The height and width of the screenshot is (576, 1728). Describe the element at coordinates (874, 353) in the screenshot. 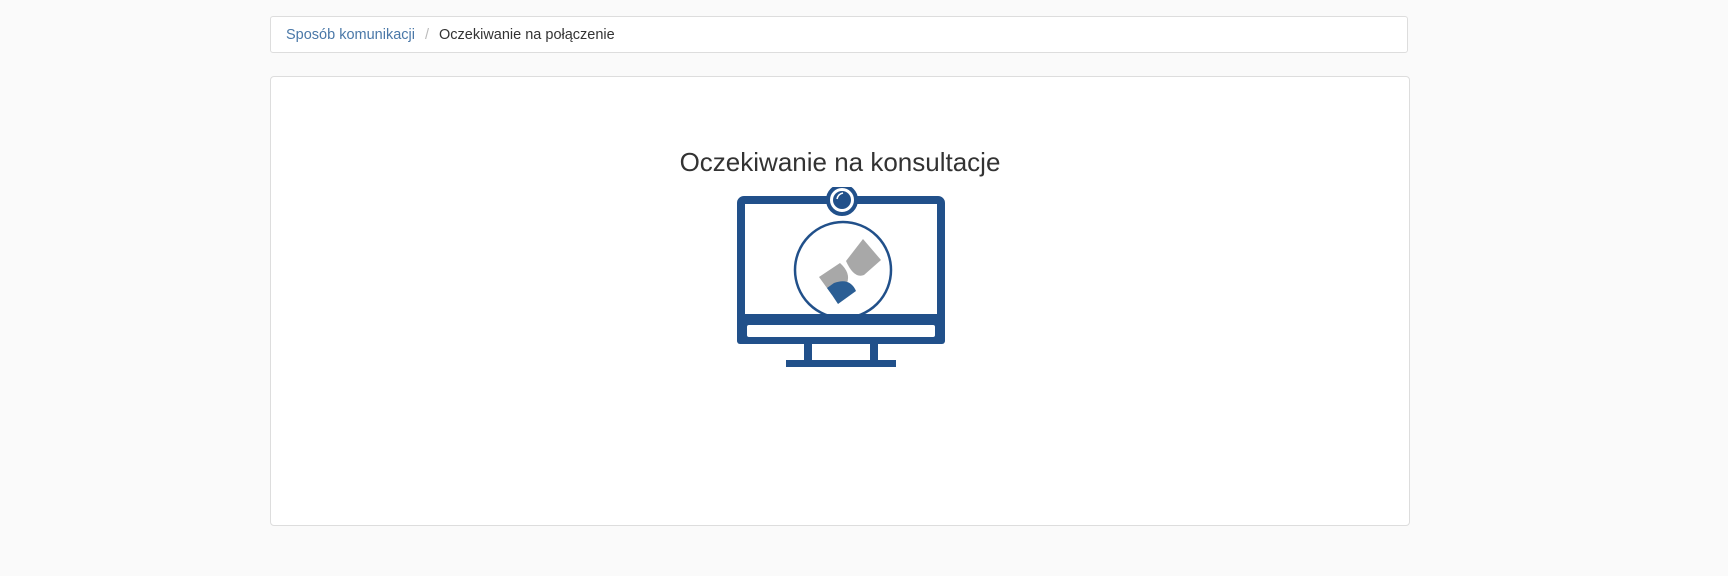

I see `monitor-stand-right` at that location.